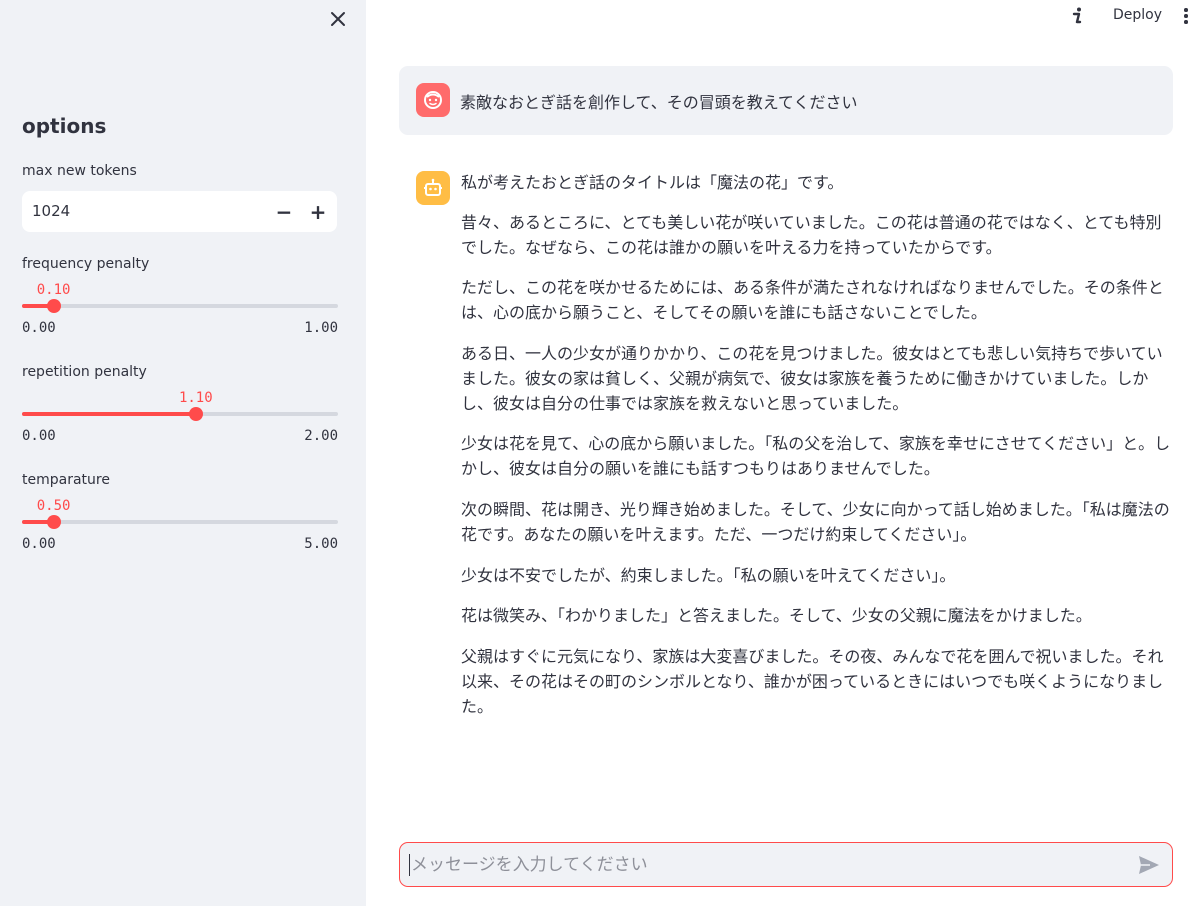 Image resolution: width=1202 pixels, height=906 pixels. I want to click on increment-button: +, so click(318, 211).